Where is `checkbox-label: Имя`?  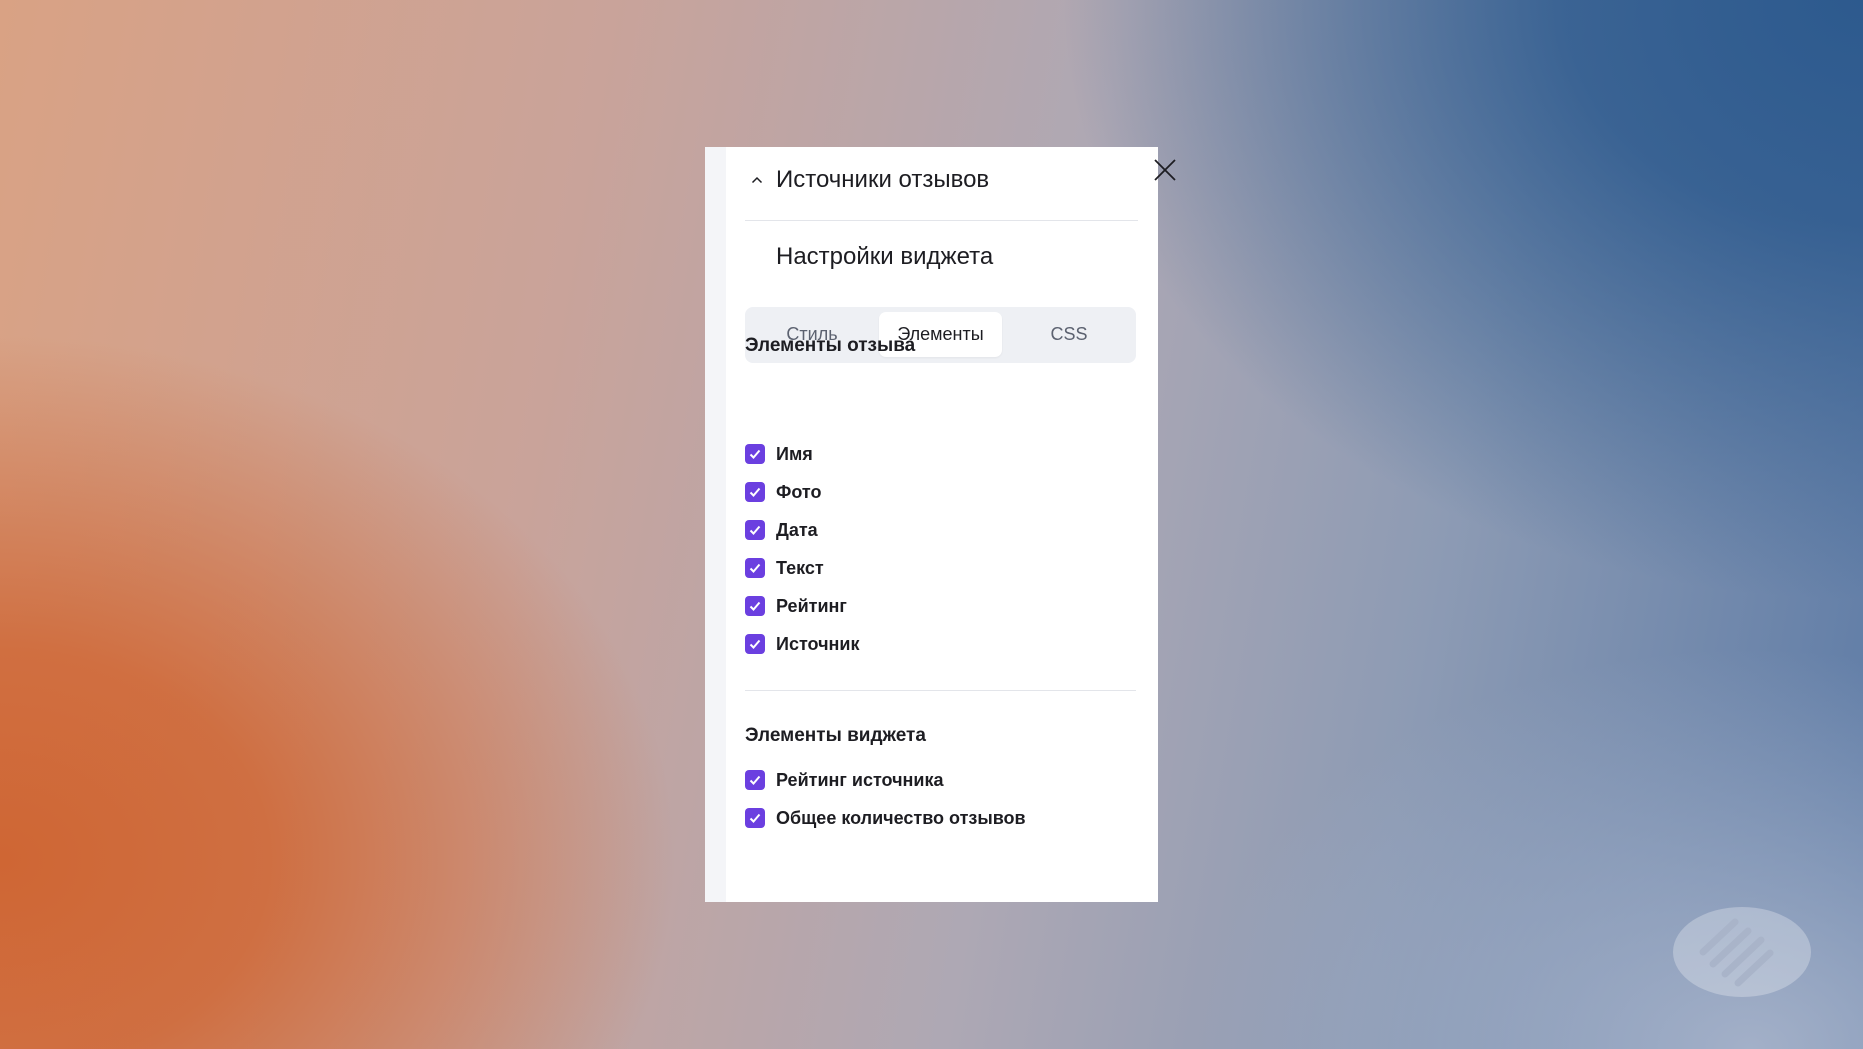
checkbox-label: Имя is located at coordinates (794, 453).